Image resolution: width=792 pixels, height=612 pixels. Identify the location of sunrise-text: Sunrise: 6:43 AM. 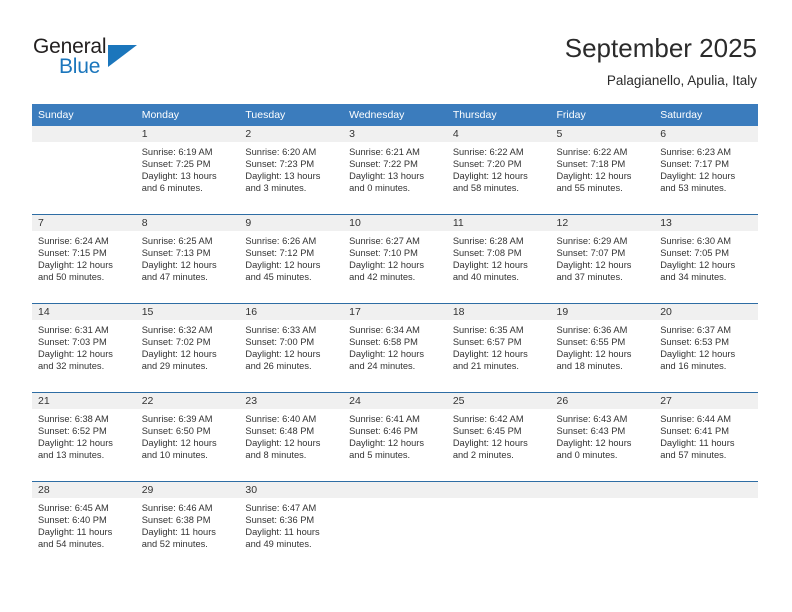
(592, 419).